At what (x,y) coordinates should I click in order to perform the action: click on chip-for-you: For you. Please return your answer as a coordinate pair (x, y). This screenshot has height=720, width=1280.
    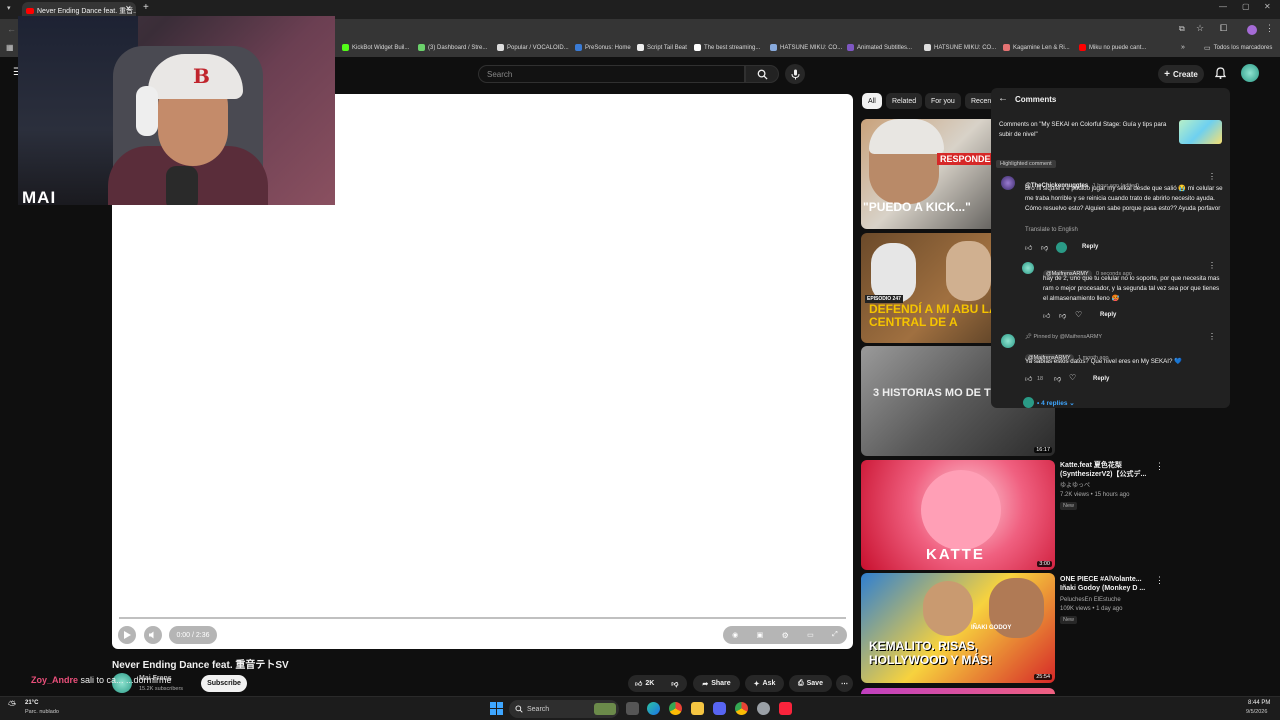
    Looking at the image, I should click on (943, 101).